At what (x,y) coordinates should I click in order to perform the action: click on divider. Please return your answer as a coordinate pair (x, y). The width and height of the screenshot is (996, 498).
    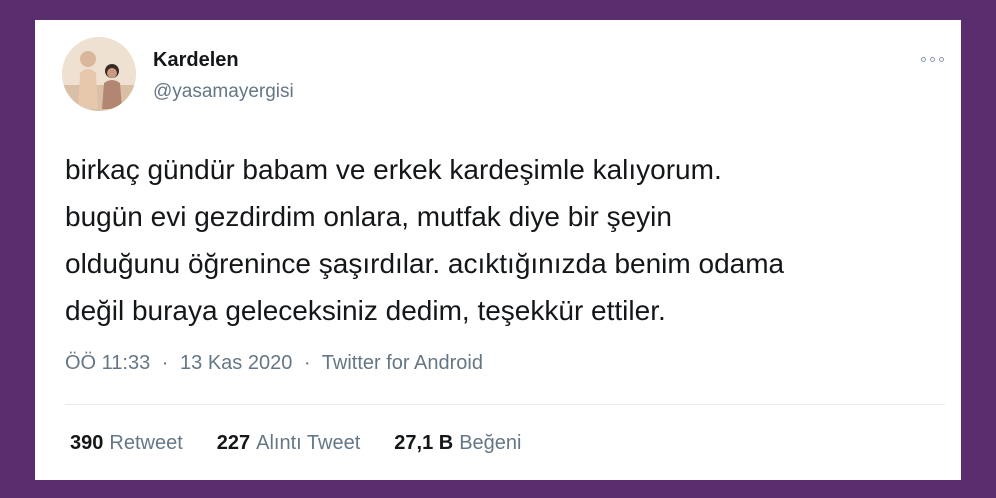
    Looking at the image, I should click on (505, 404).